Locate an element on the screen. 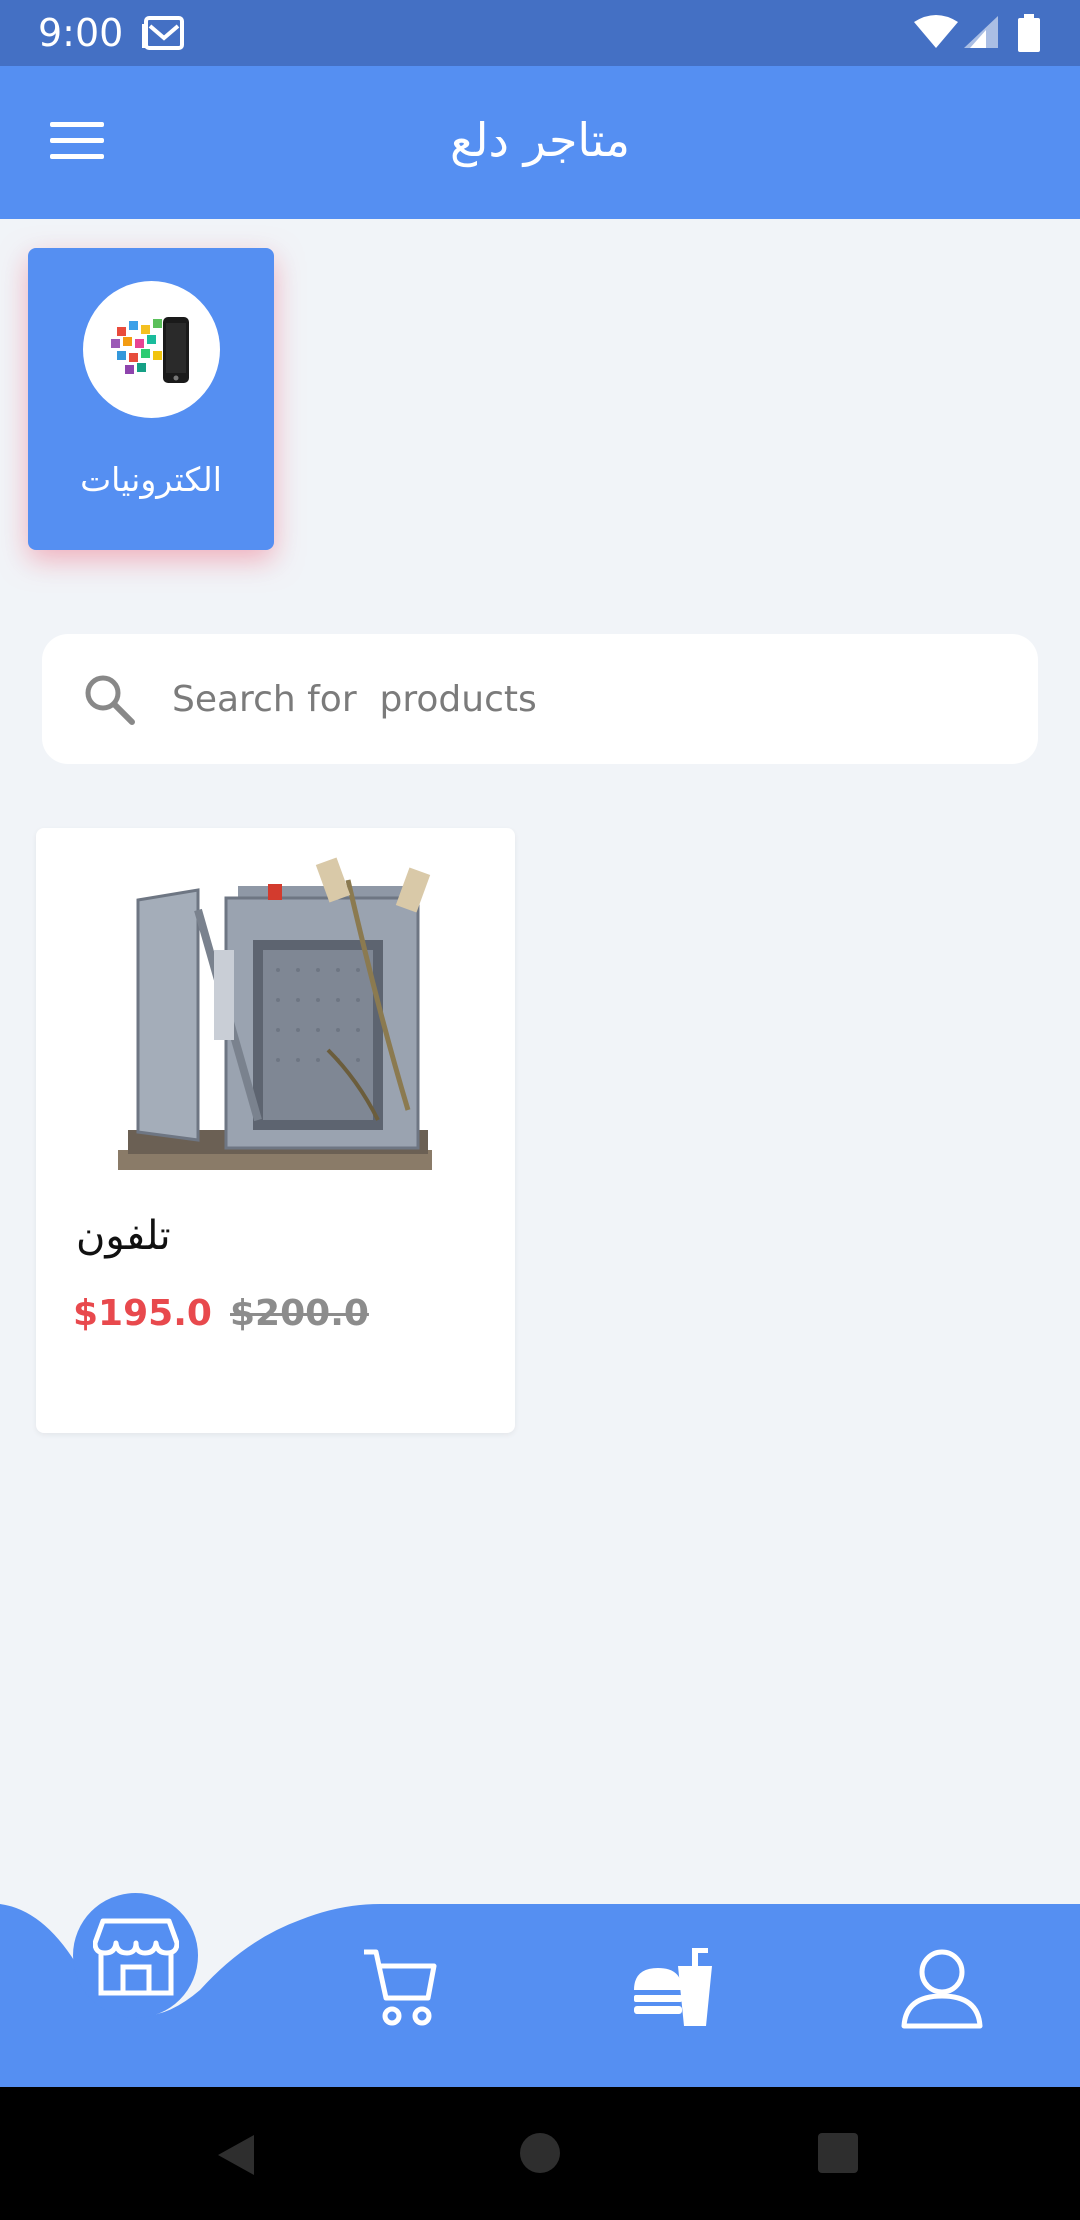  product-card: تلفون $195.0 $200.0 is located at coordinates (275, 1130).